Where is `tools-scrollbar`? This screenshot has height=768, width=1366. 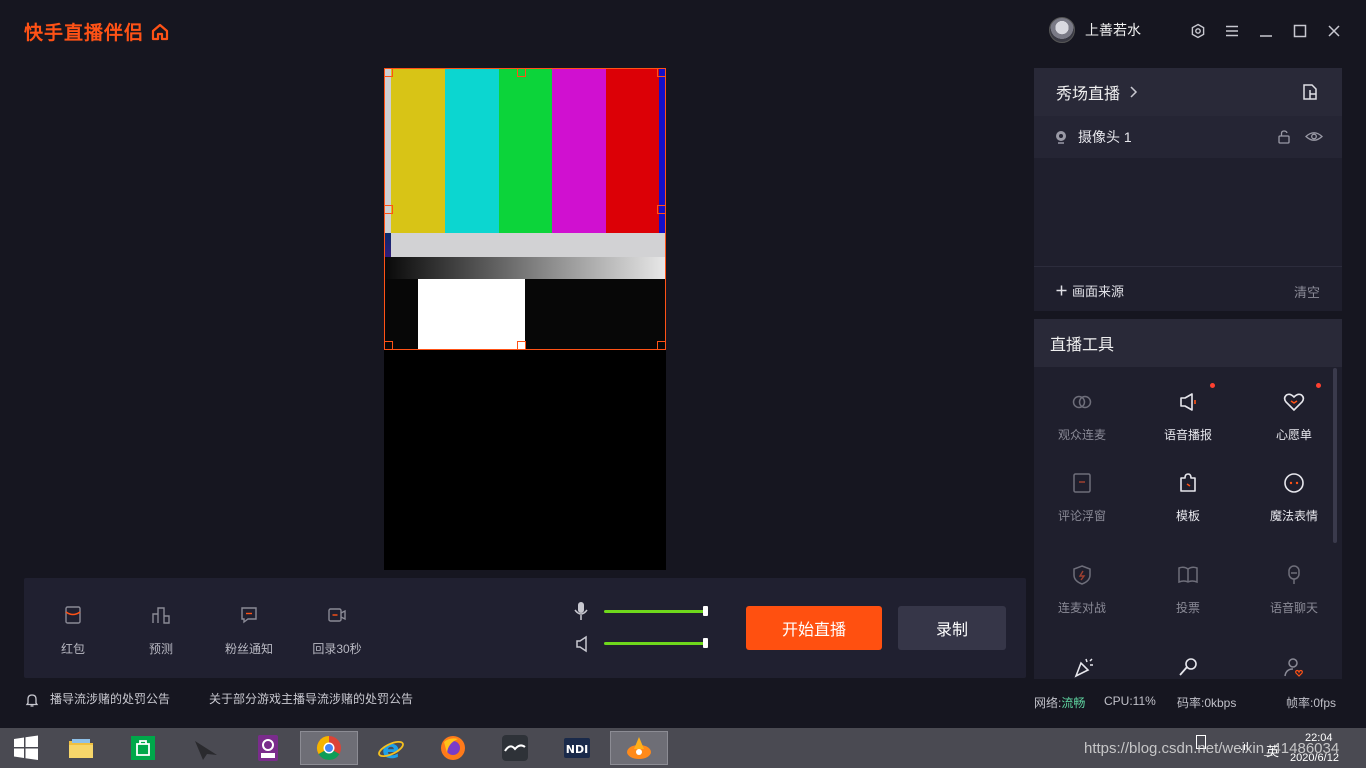
tools-scrollbar is located at coordinates (1335, 455).